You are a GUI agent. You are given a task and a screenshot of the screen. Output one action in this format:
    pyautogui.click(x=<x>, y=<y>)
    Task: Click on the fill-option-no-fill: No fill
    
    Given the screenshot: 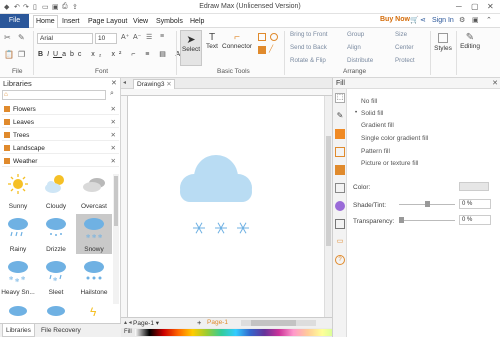 What is the action you would take?
    pyautogui.click(x=369, y=101)
    